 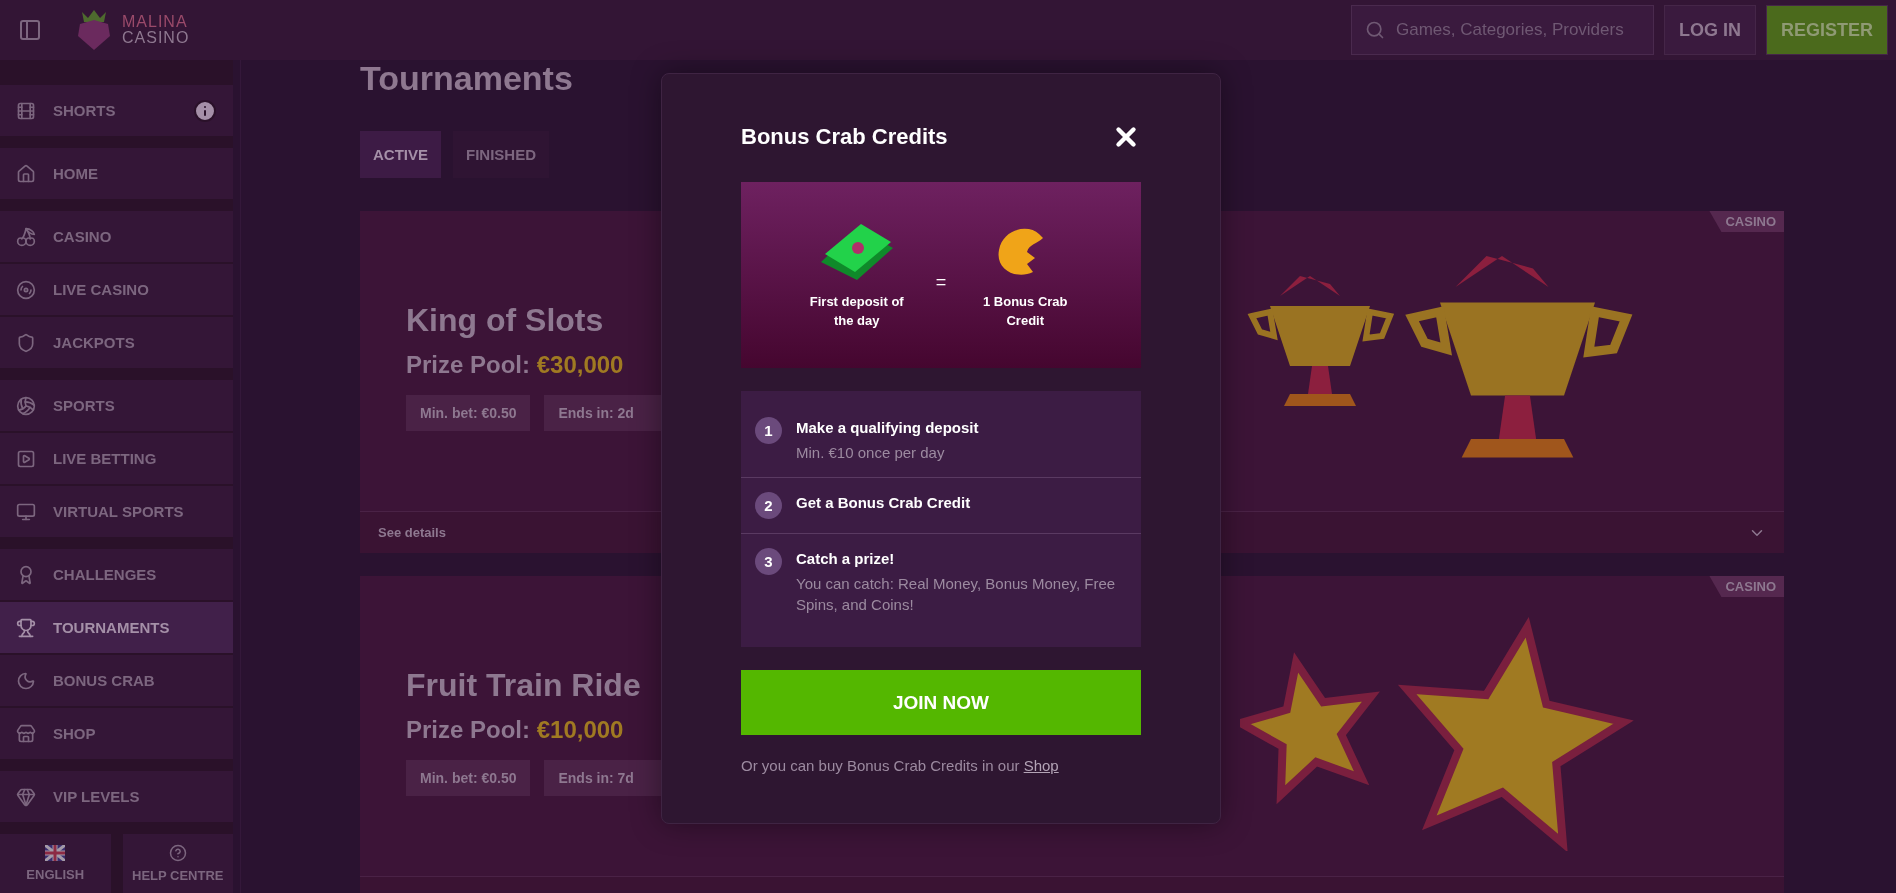 What do you see at coordinates (26, 627) in the screenshot?
I see `trophy-icon` at bounding box center [26, 627].